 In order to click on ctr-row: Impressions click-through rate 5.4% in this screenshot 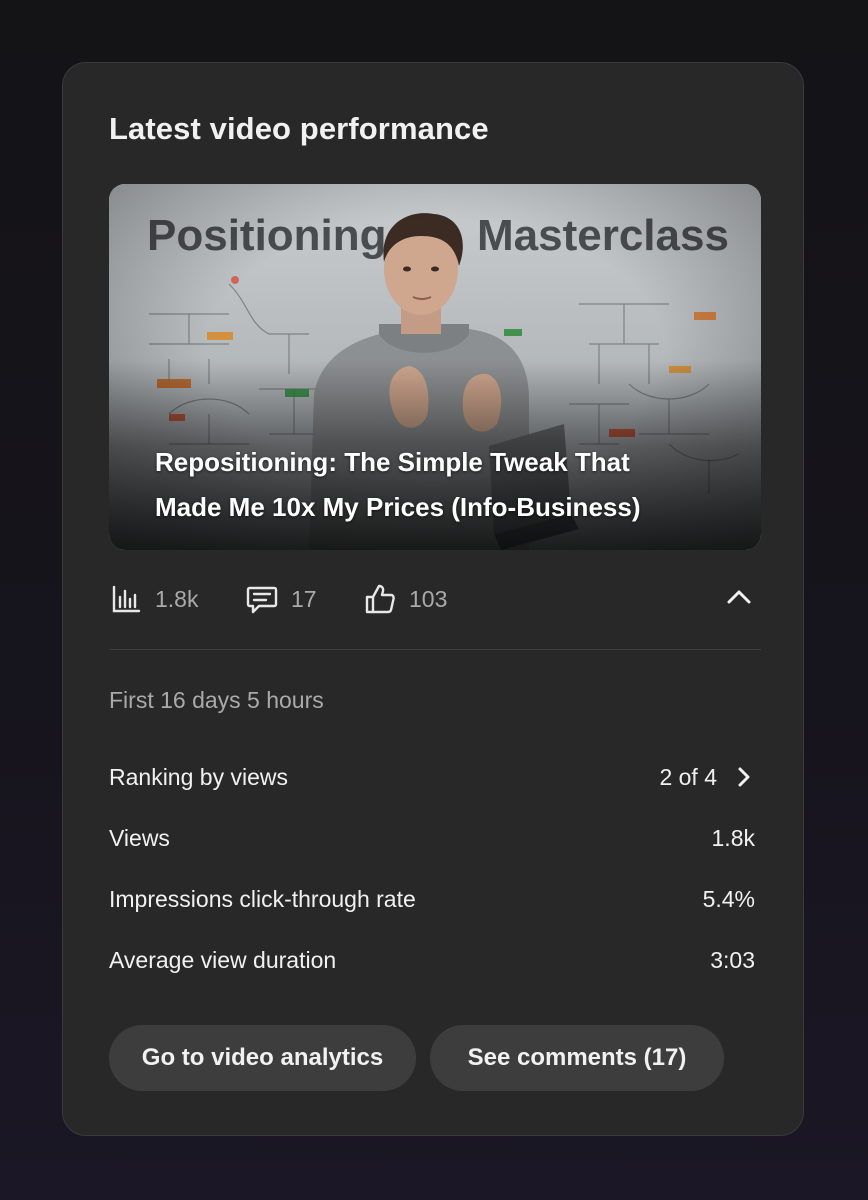, I will do `click(432, 899)`.